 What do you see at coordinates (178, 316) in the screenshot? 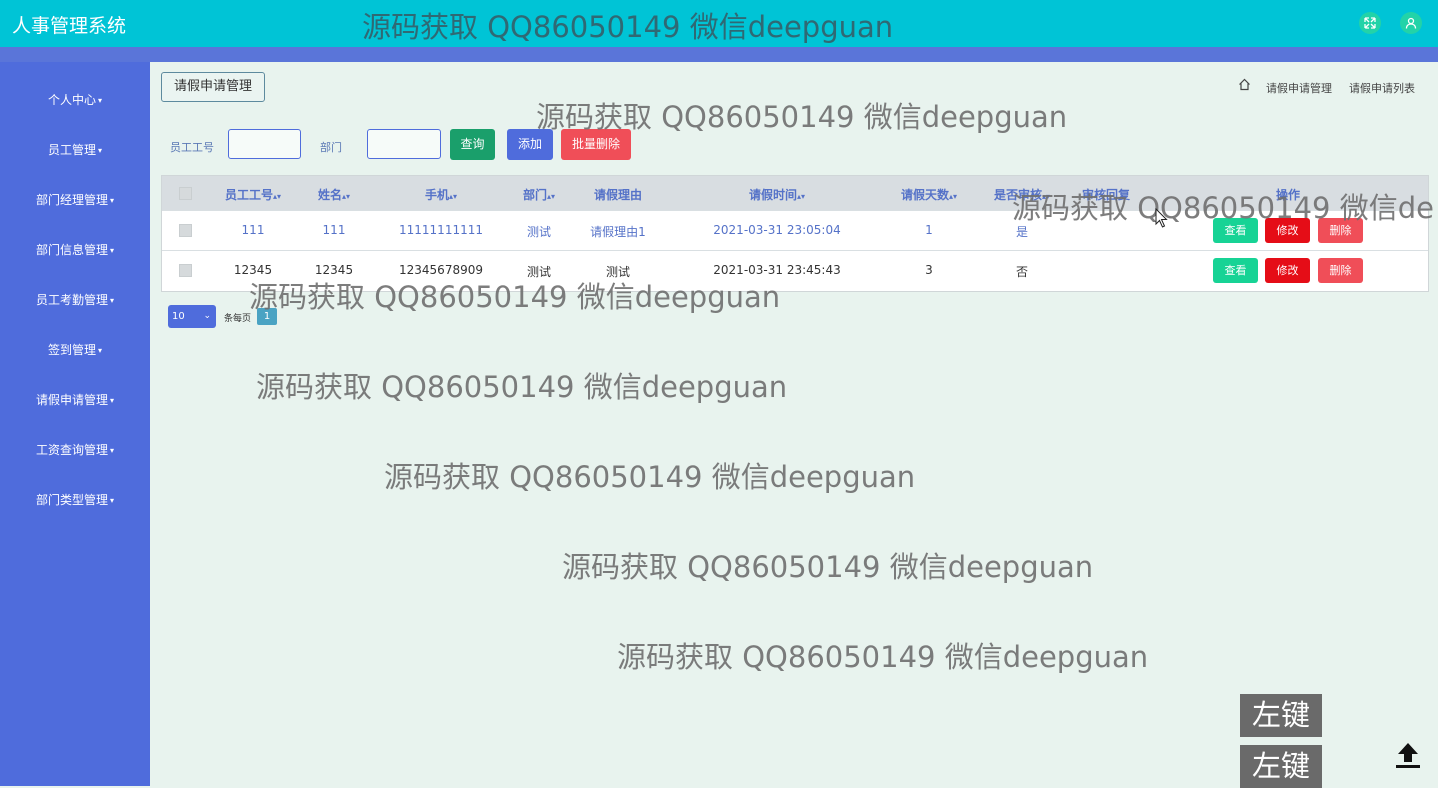
I see `page-size-value: 10` at bounding box center [178, 316].